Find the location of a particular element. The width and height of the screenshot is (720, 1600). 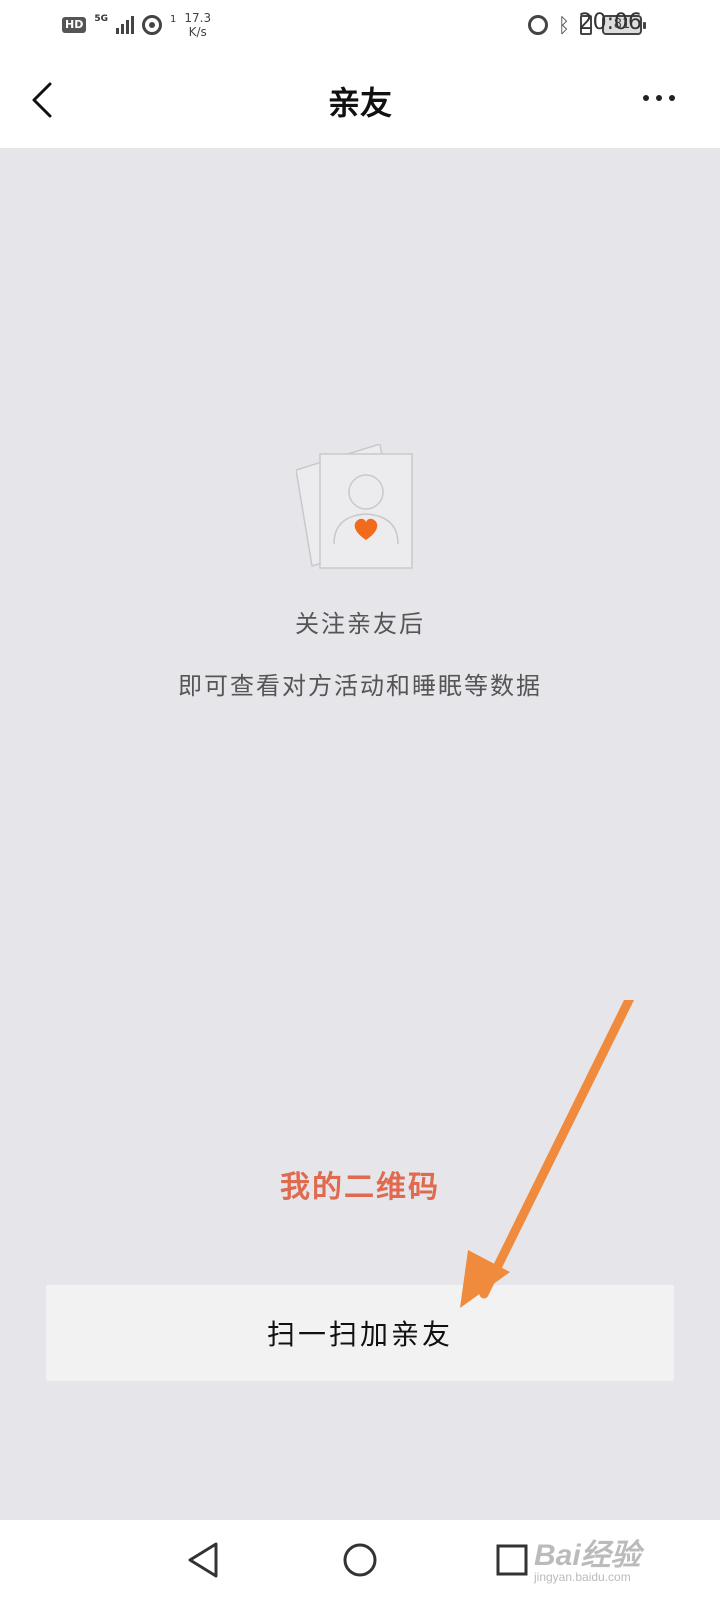

baidu-watermark: Bai经验 jingyan.baidu.com is located at coordinates (619, 1560).